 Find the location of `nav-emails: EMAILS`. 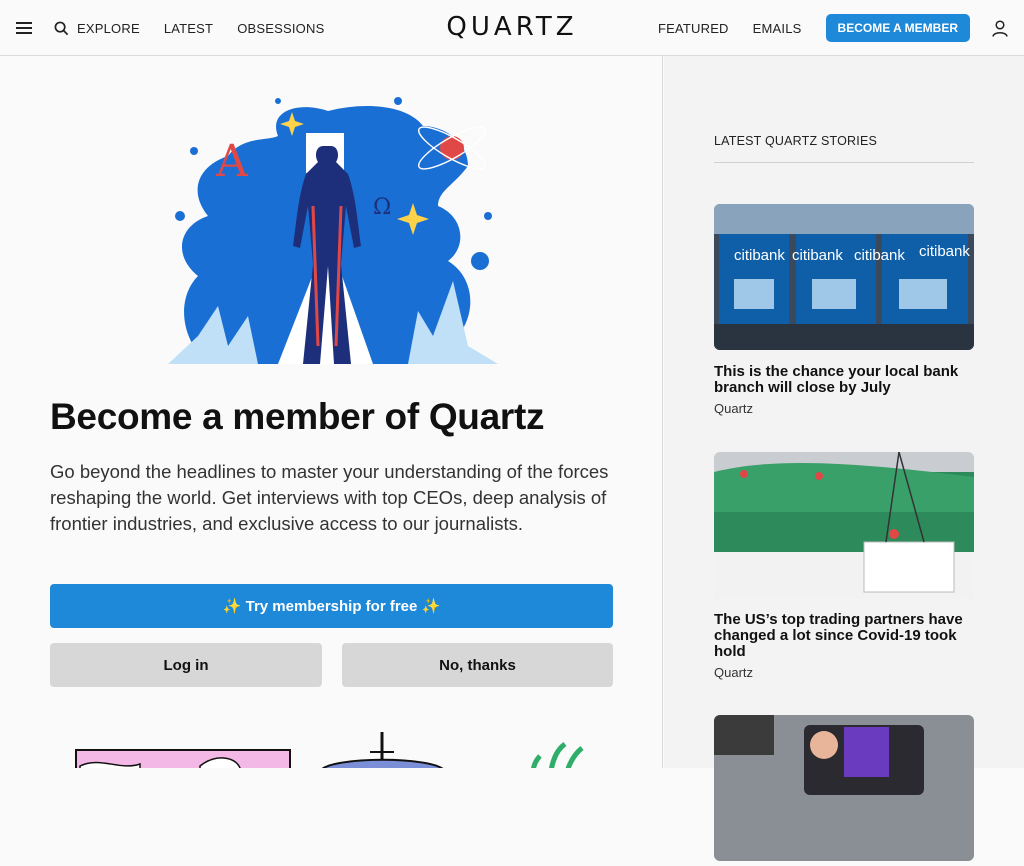

nav-emails: EMAILS is located at coordinates (777, 28).